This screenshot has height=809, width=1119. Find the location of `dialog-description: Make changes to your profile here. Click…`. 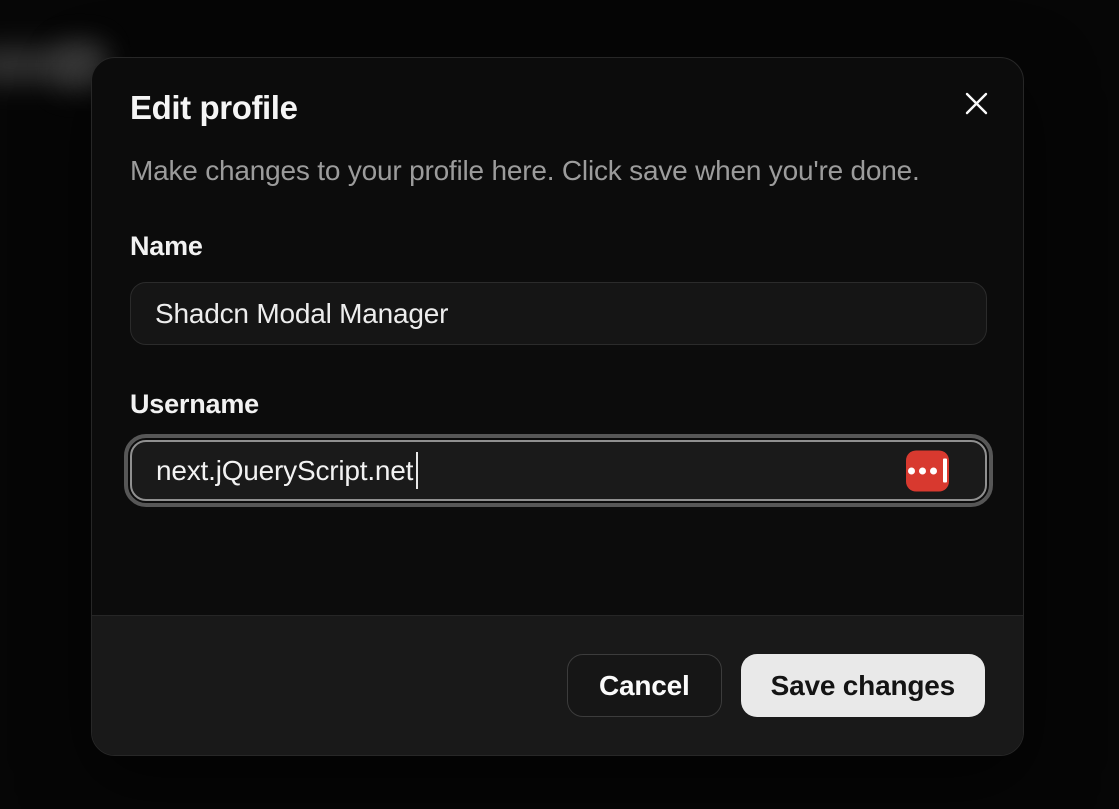

dialog-description: Make changes to your profile here. Click… is located at coordinates (525, 170).